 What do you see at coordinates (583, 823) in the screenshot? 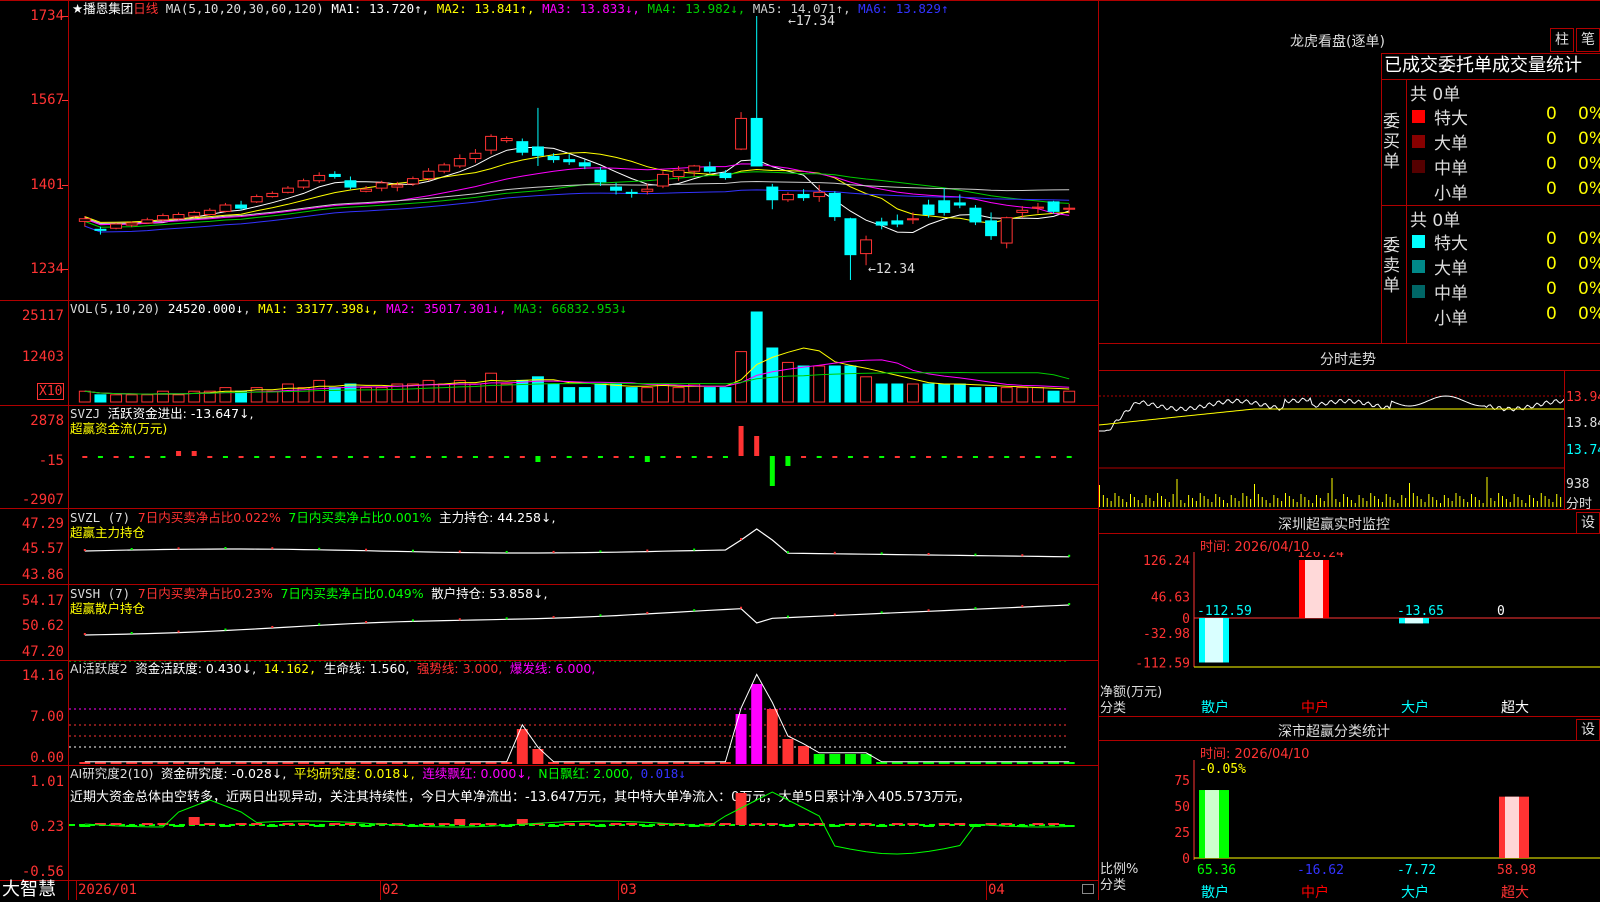
I see `ai-research-chart` at bounding box center [583, 823].